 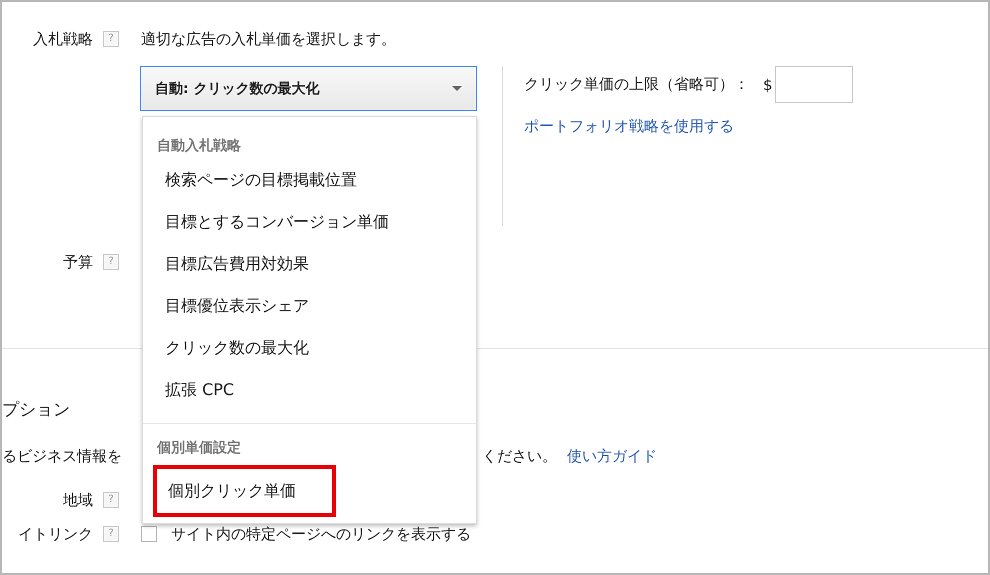 I want to click on section-title: プション, so click(x=36, y=410).